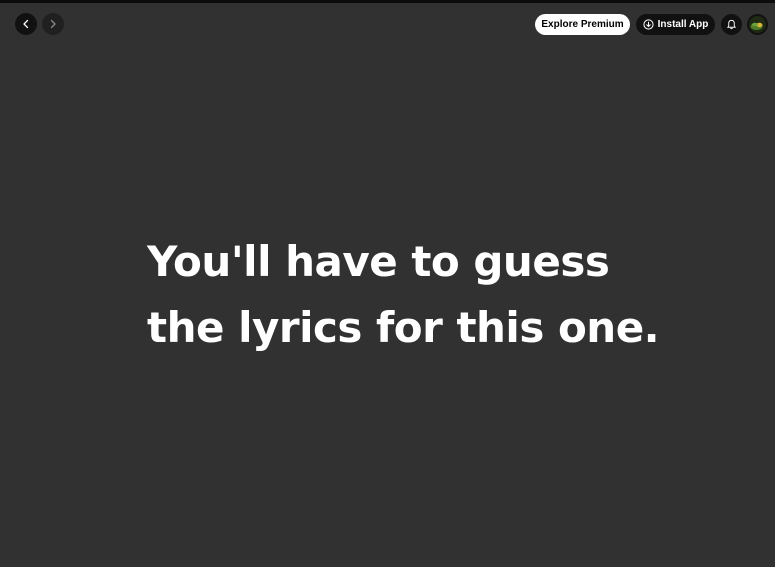 The width and height of the screenshot is (775, 567). I want to click on user-avatar, so click(757, 24).